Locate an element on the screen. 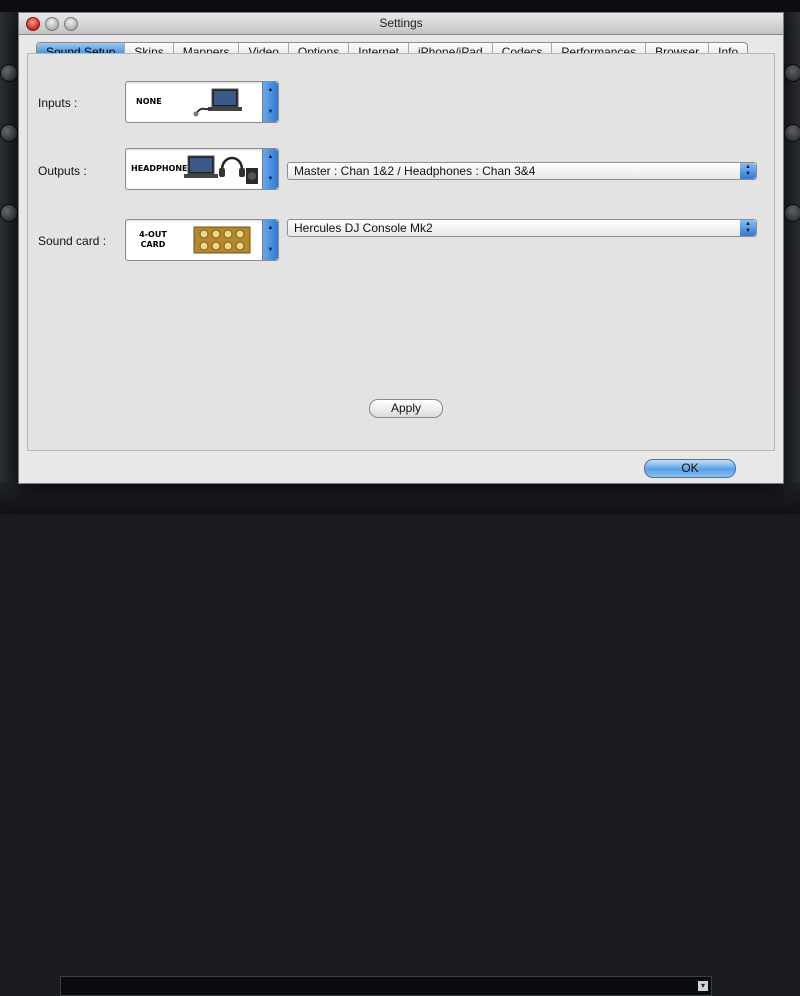 This screenshot has width=800, height=996. soundcard-value: Hercules DJ Console Mk2 is located at coordinates (363, 228).